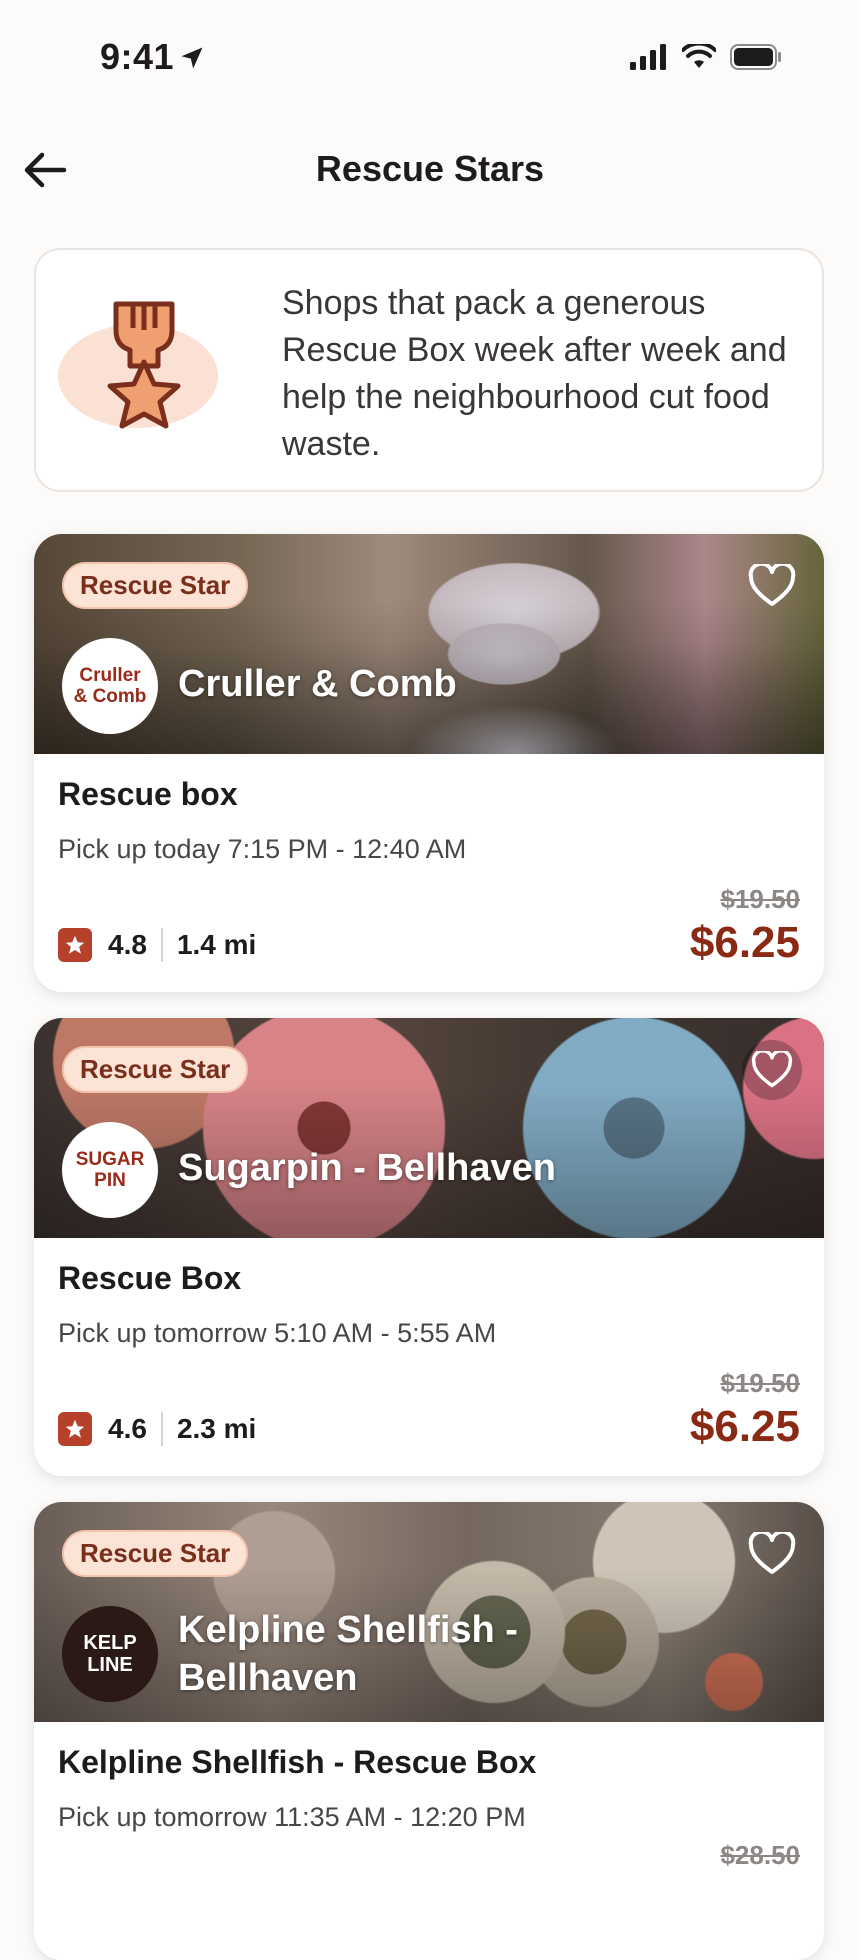 This screenshot has height=1960, width=860. Describe the element at coordinates (110, 686) in the screenshot. I see `store-logo: Cruller & Comb` at that location.